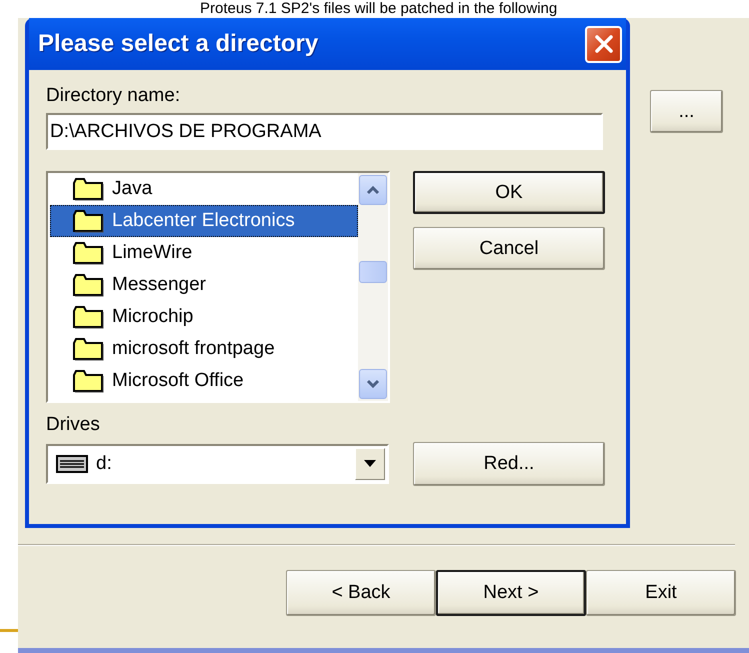 This screenshot has width=749, height=653. I want to click on folder-item: Microchip, so click(204, 317).